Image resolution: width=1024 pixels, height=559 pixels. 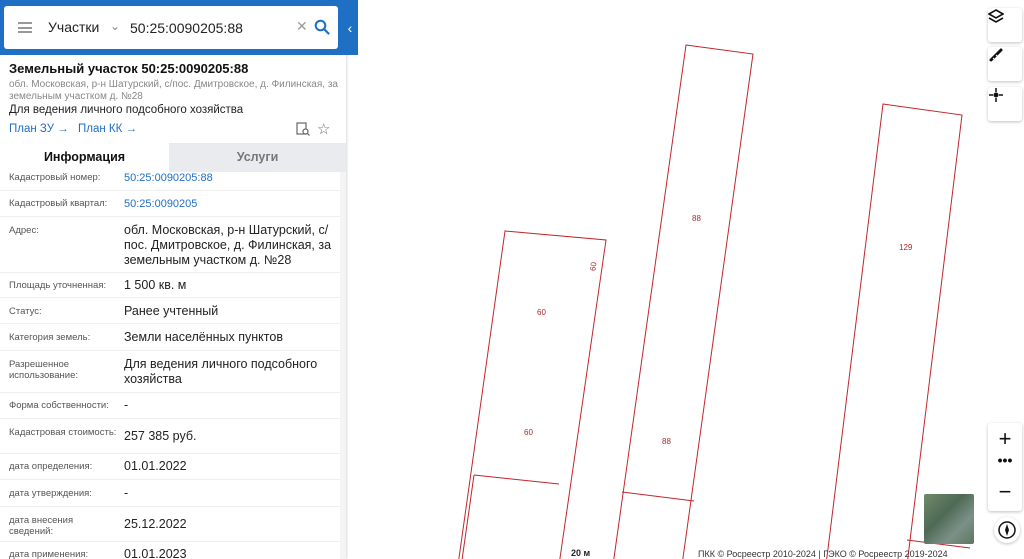 What do you see at coordinates (996, 55) in the screenshot?
I see `ruler-icon` at bounding box center [996, 55].